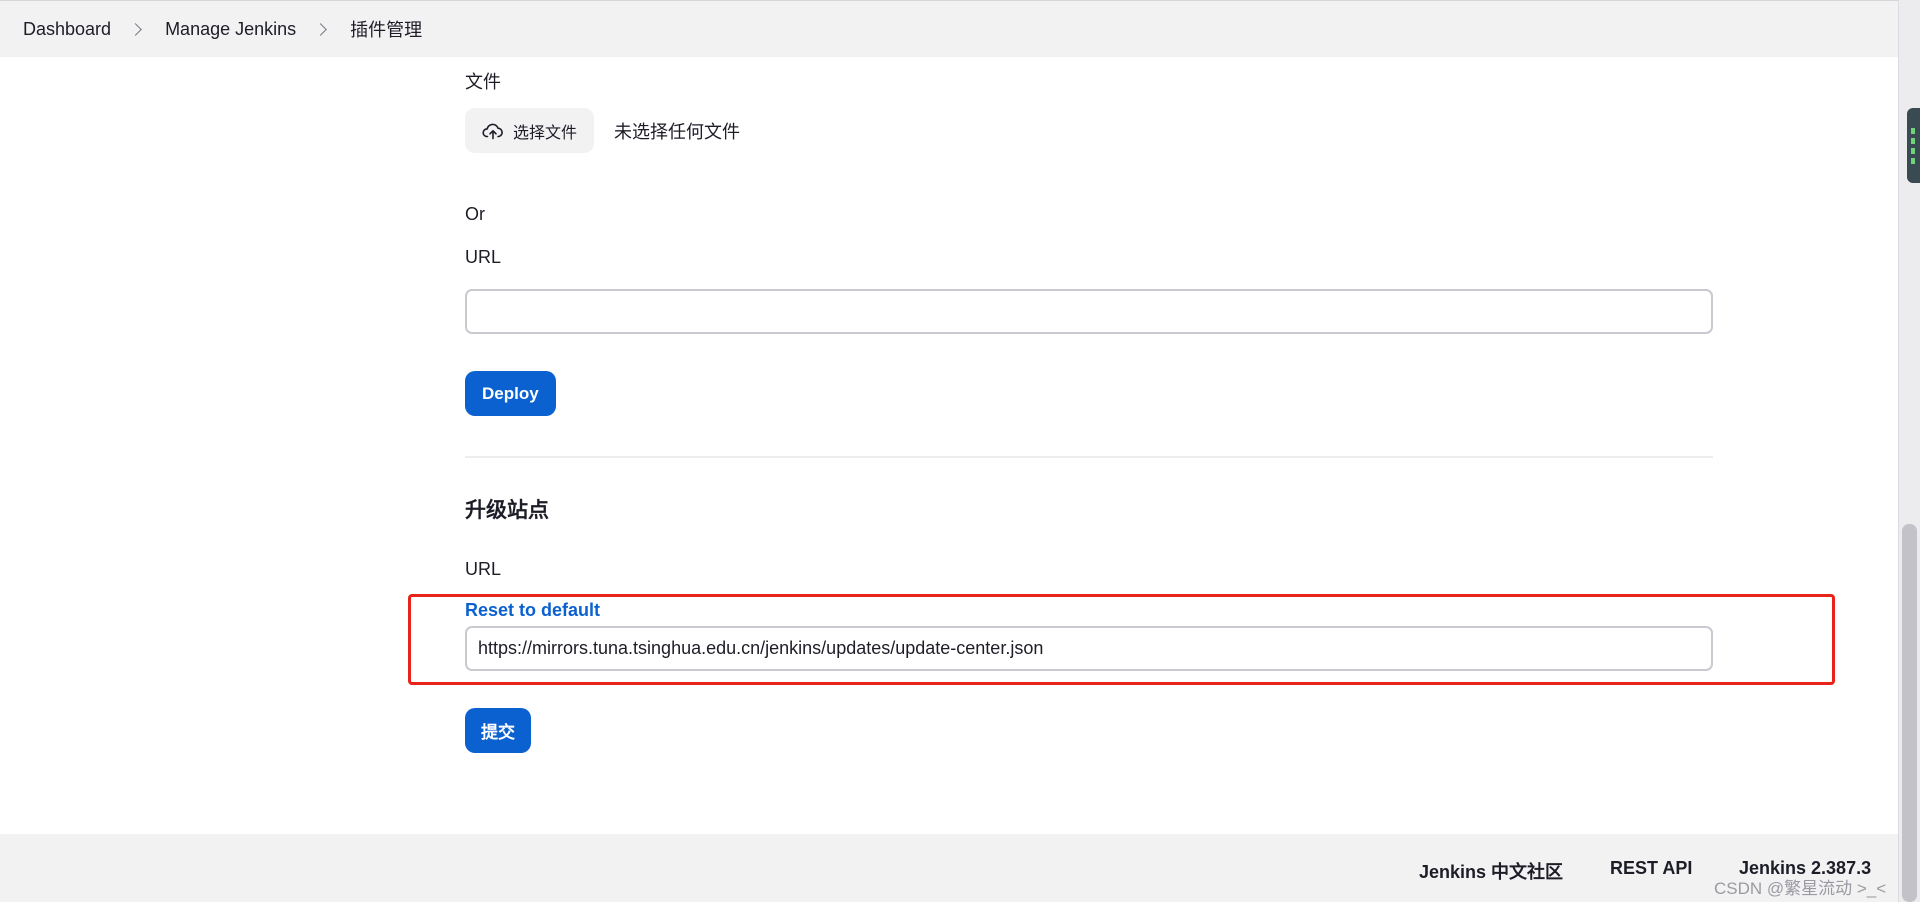  I want to click on update-site-title: 升级站点, so click(507, 510).